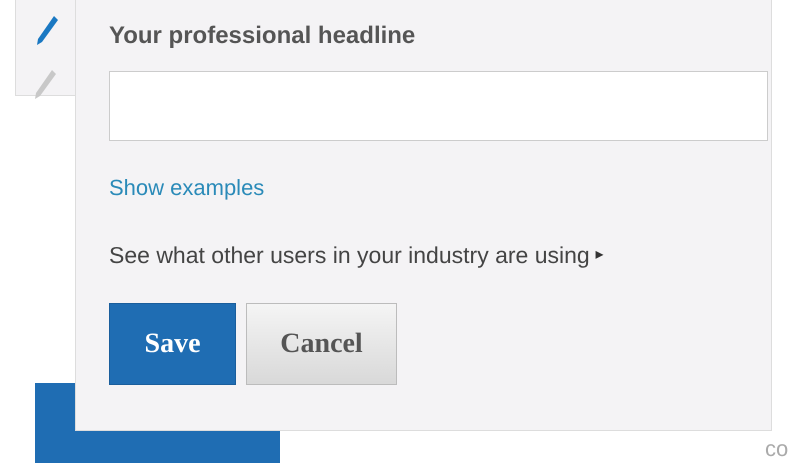 The height and width of the screenshot is (463, 800). What do you see at coordinates (776, 449) in the screenshot?
I see `page-text: co` at bounding box center [776, 449].